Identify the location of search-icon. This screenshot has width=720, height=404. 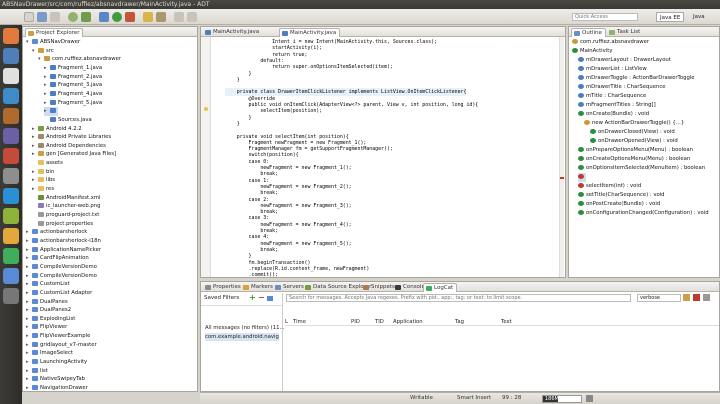
(161, 17).